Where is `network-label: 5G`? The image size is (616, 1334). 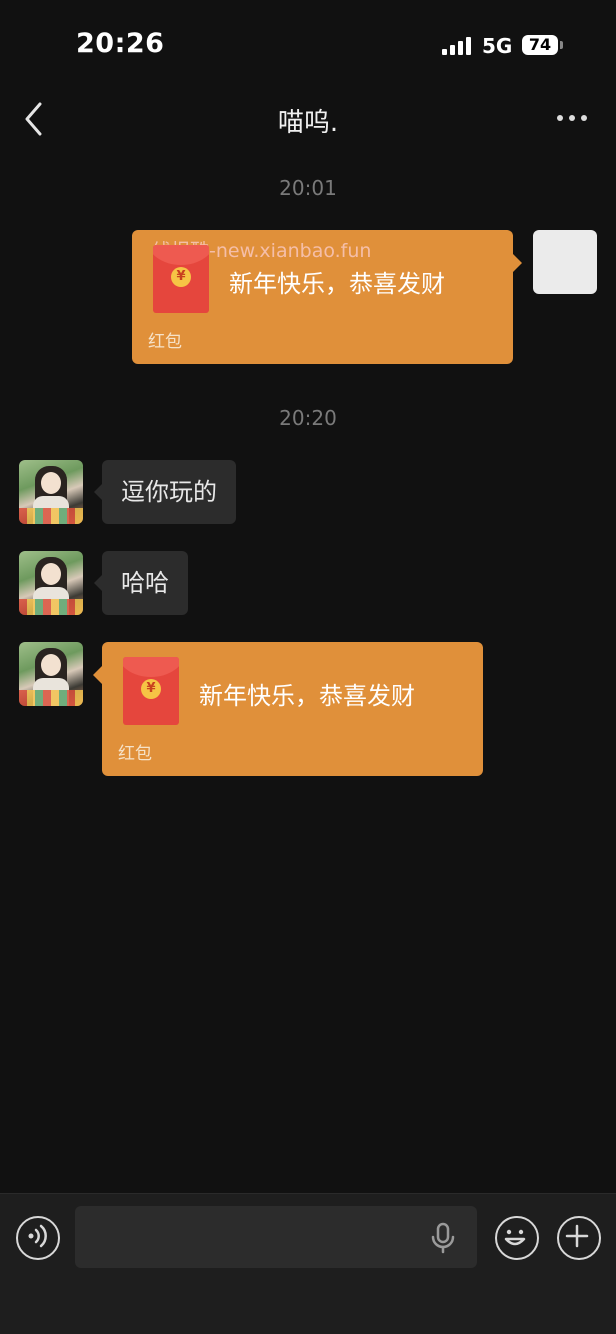
network-label: 5G is located at coordinates (497, 46).